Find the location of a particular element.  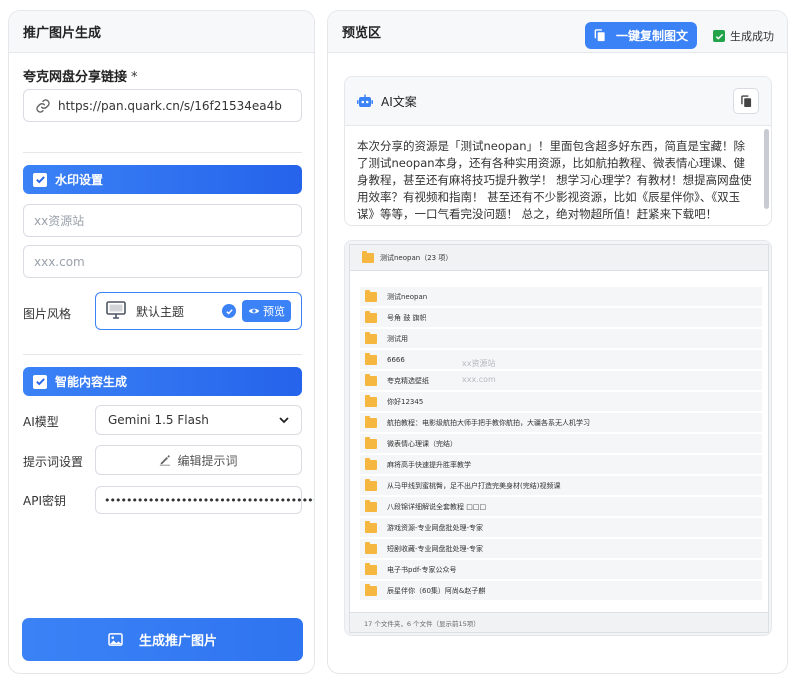

generate-image-button: 生成推广图片 is located at coordinates (162, 639).